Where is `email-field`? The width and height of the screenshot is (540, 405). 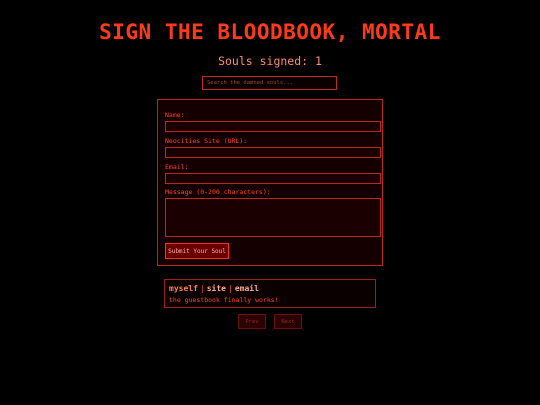
email-field is located at coordinates (273, 178).